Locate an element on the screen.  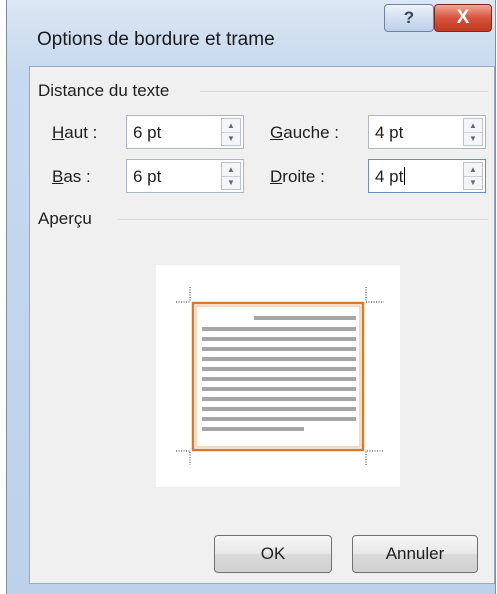
left-spinner: 4 pt ▲ ▼ is located at coordinates (427, 132).